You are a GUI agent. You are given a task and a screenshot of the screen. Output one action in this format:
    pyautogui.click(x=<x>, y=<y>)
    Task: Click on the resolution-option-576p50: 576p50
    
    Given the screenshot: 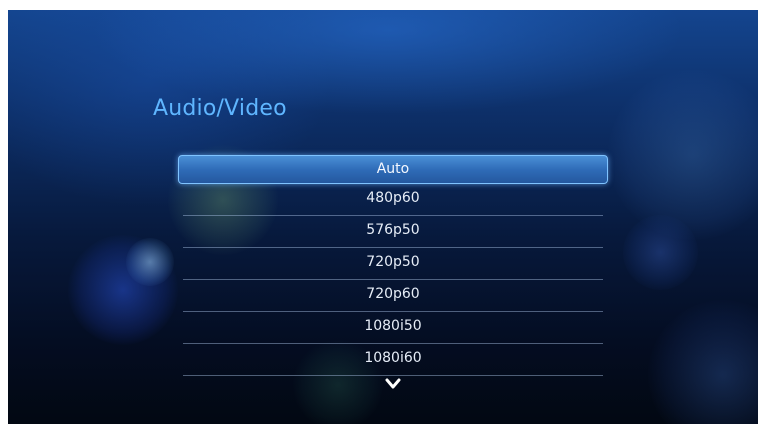 What is the action you would take?
    pyautogui.click(x=393, y=232)
    